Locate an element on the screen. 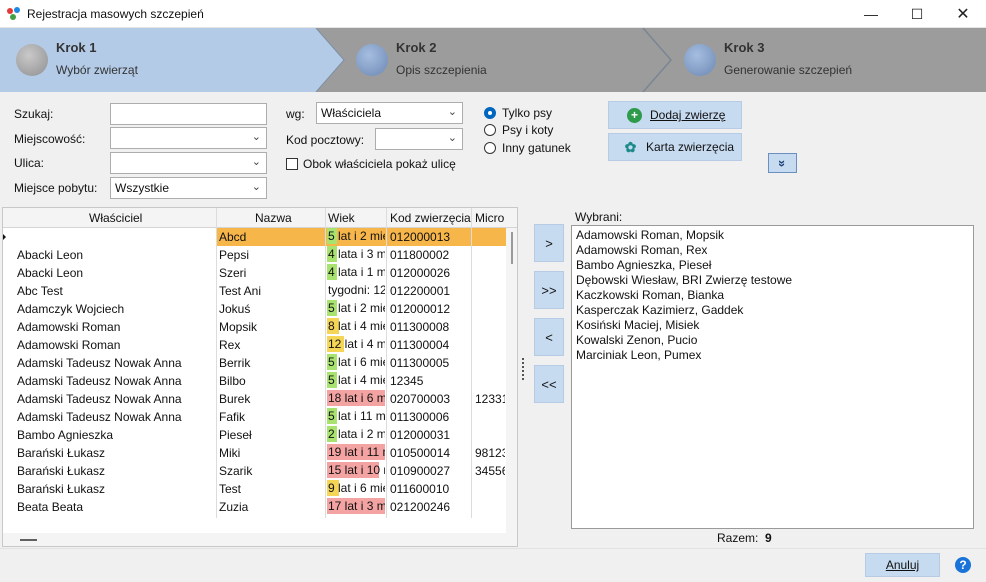 The image size is (986, 582). step-1-circle-icon is located at coordinates (32, 60).